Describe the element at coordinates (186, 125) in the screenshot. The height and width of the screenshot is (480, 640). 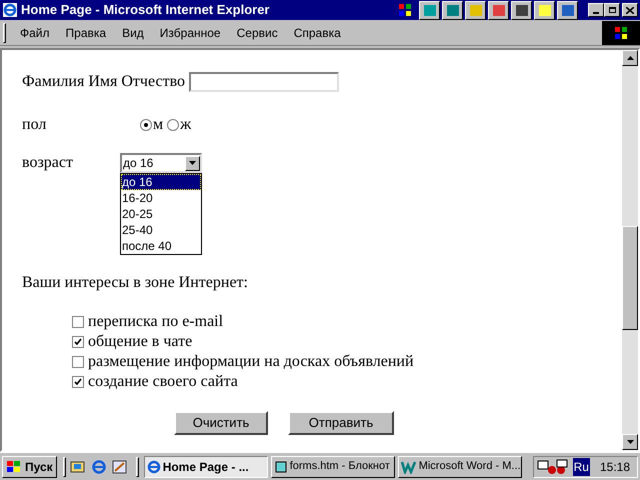
I see `radio-label: ж` at that location.